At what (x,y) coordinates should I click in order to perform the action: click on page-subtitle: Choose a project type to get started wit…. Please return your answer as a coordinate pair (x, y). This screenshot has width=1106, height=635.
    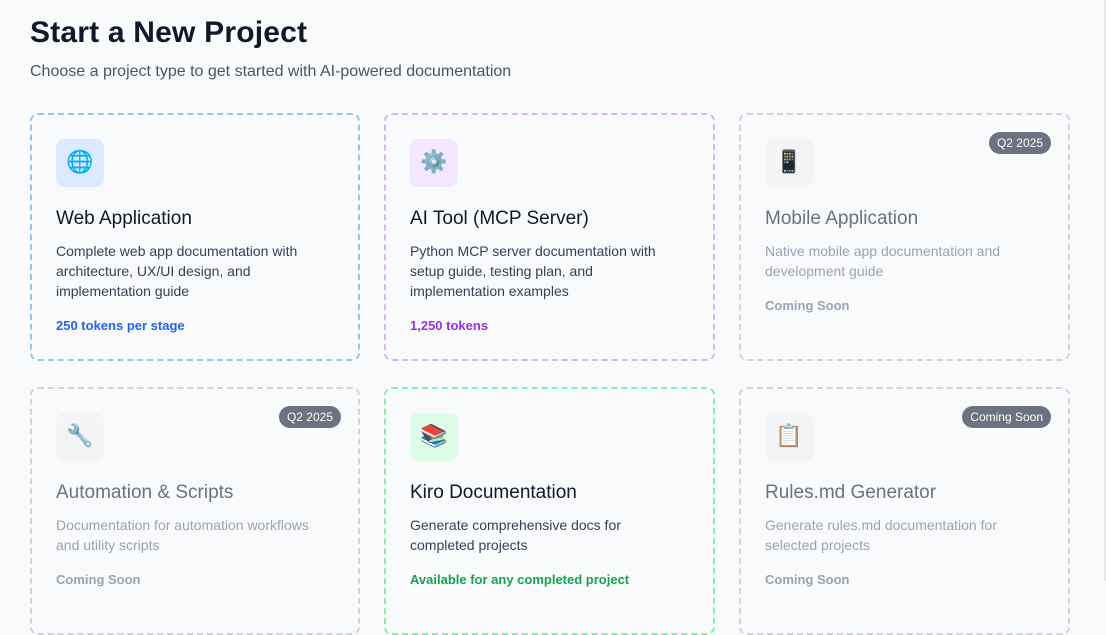
    Looking at the image, I should click on (271, 71).